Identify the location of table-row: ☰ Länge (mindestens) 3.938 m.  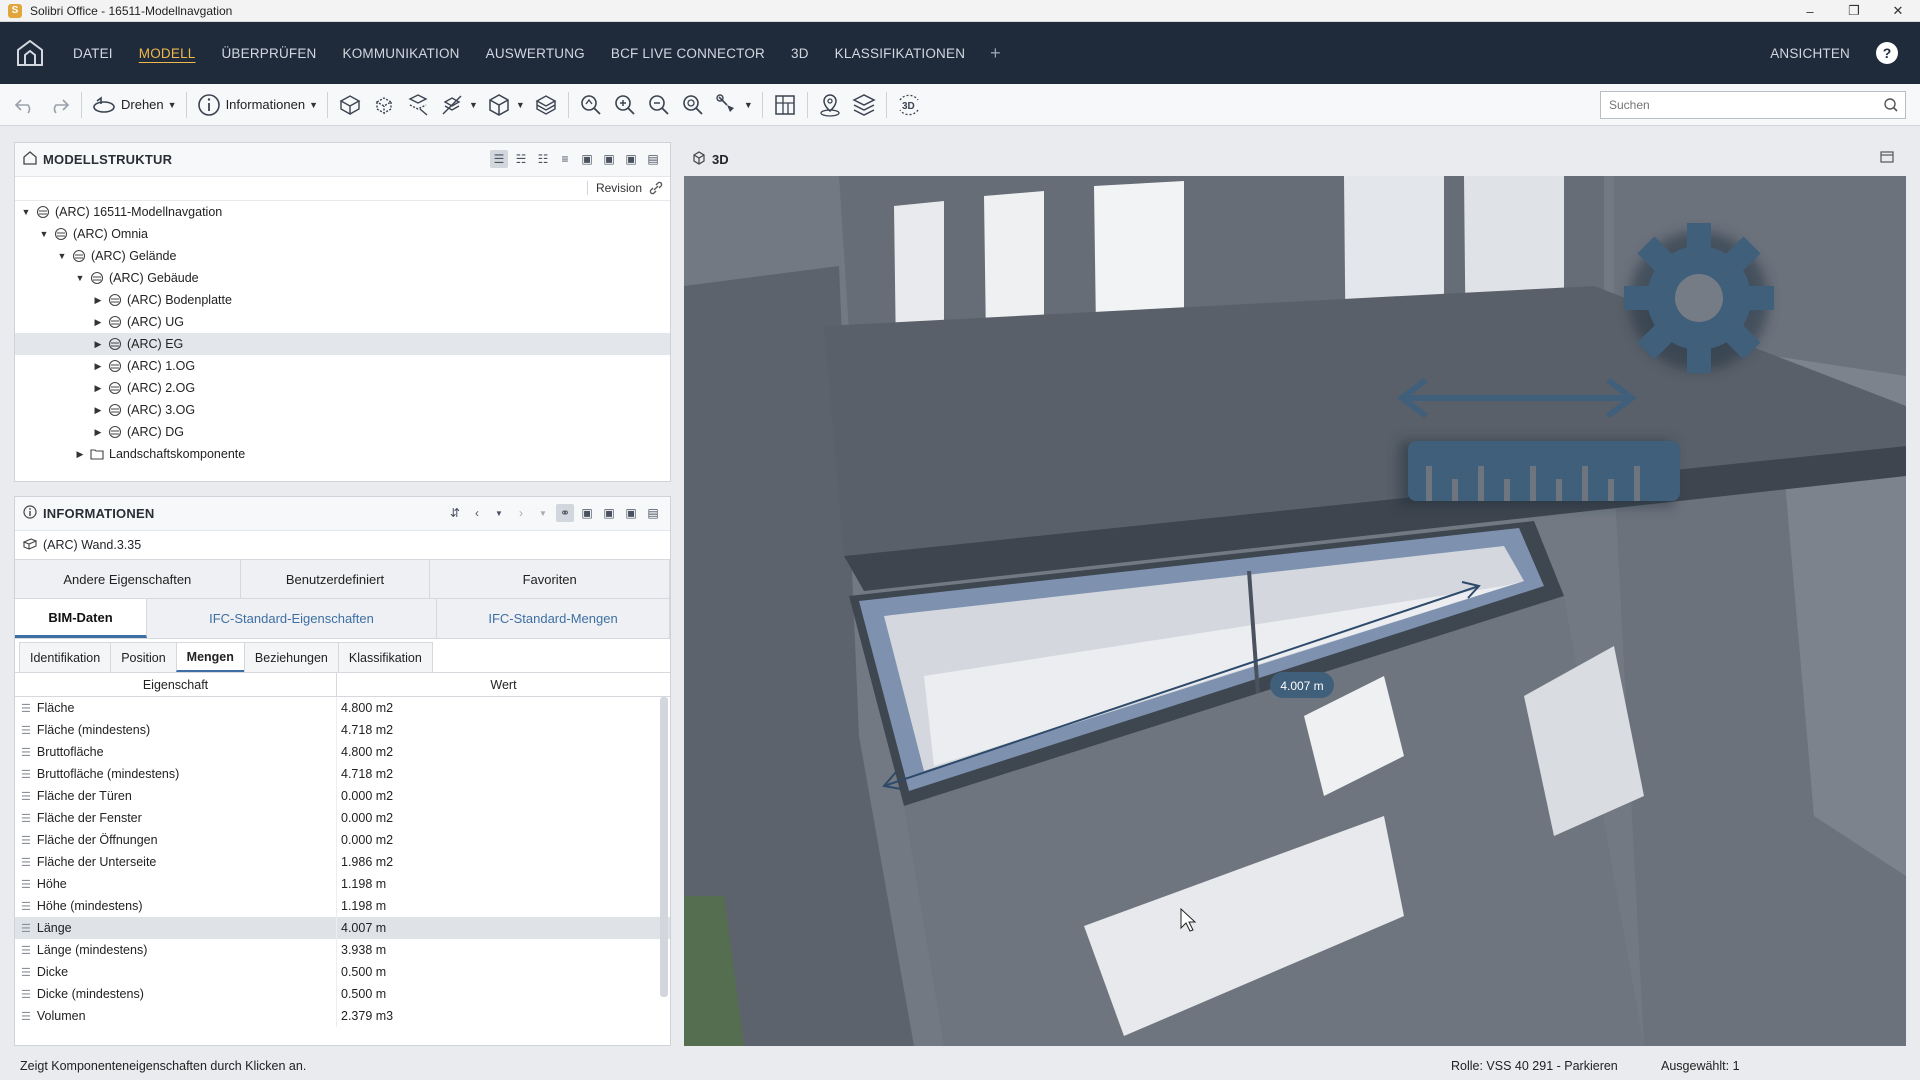
(342, 950).